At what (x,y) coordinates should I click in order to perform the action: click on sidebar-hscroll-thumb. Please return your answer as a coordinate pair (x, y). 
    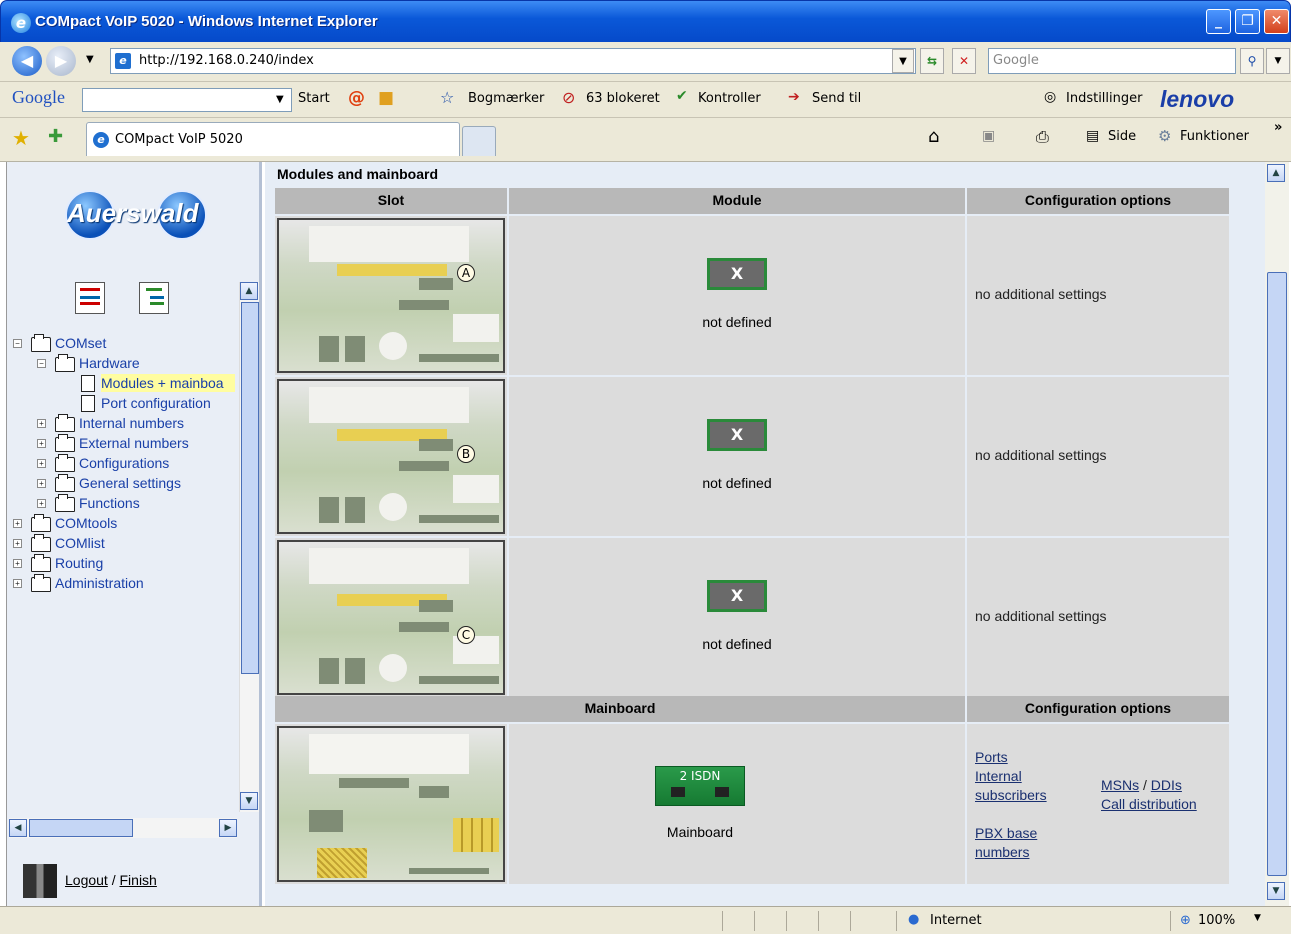
    Looking at the image, I should click on (81, 828).